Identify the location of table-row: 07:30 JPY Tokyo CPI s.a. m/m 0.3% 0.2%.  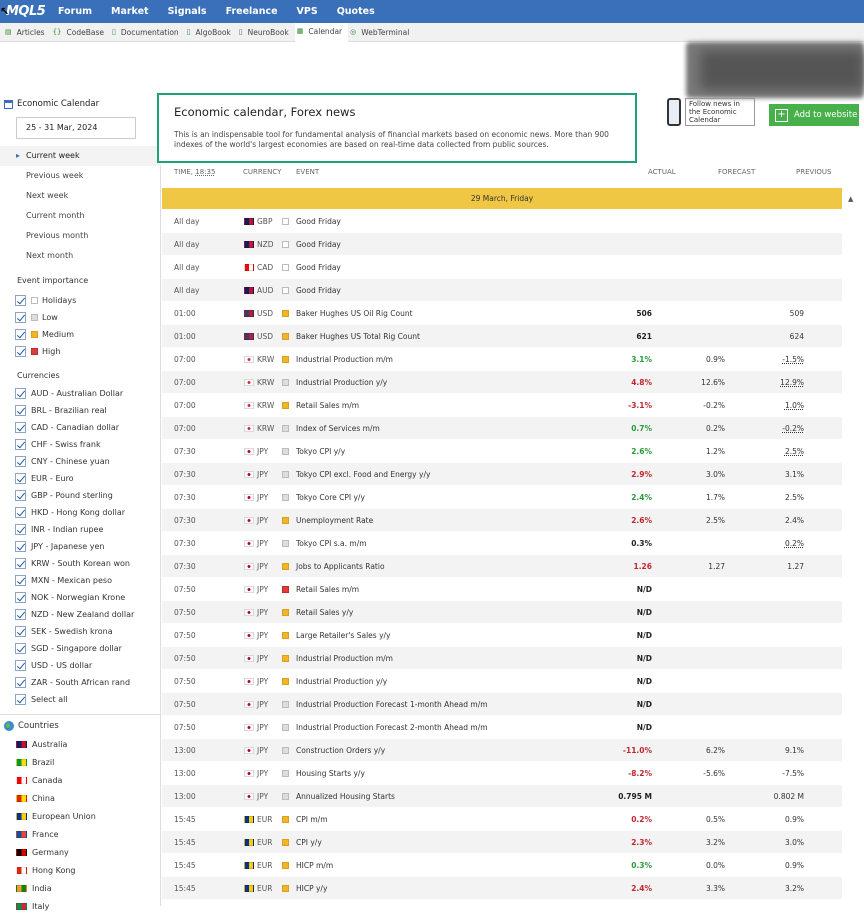
(502, 543).